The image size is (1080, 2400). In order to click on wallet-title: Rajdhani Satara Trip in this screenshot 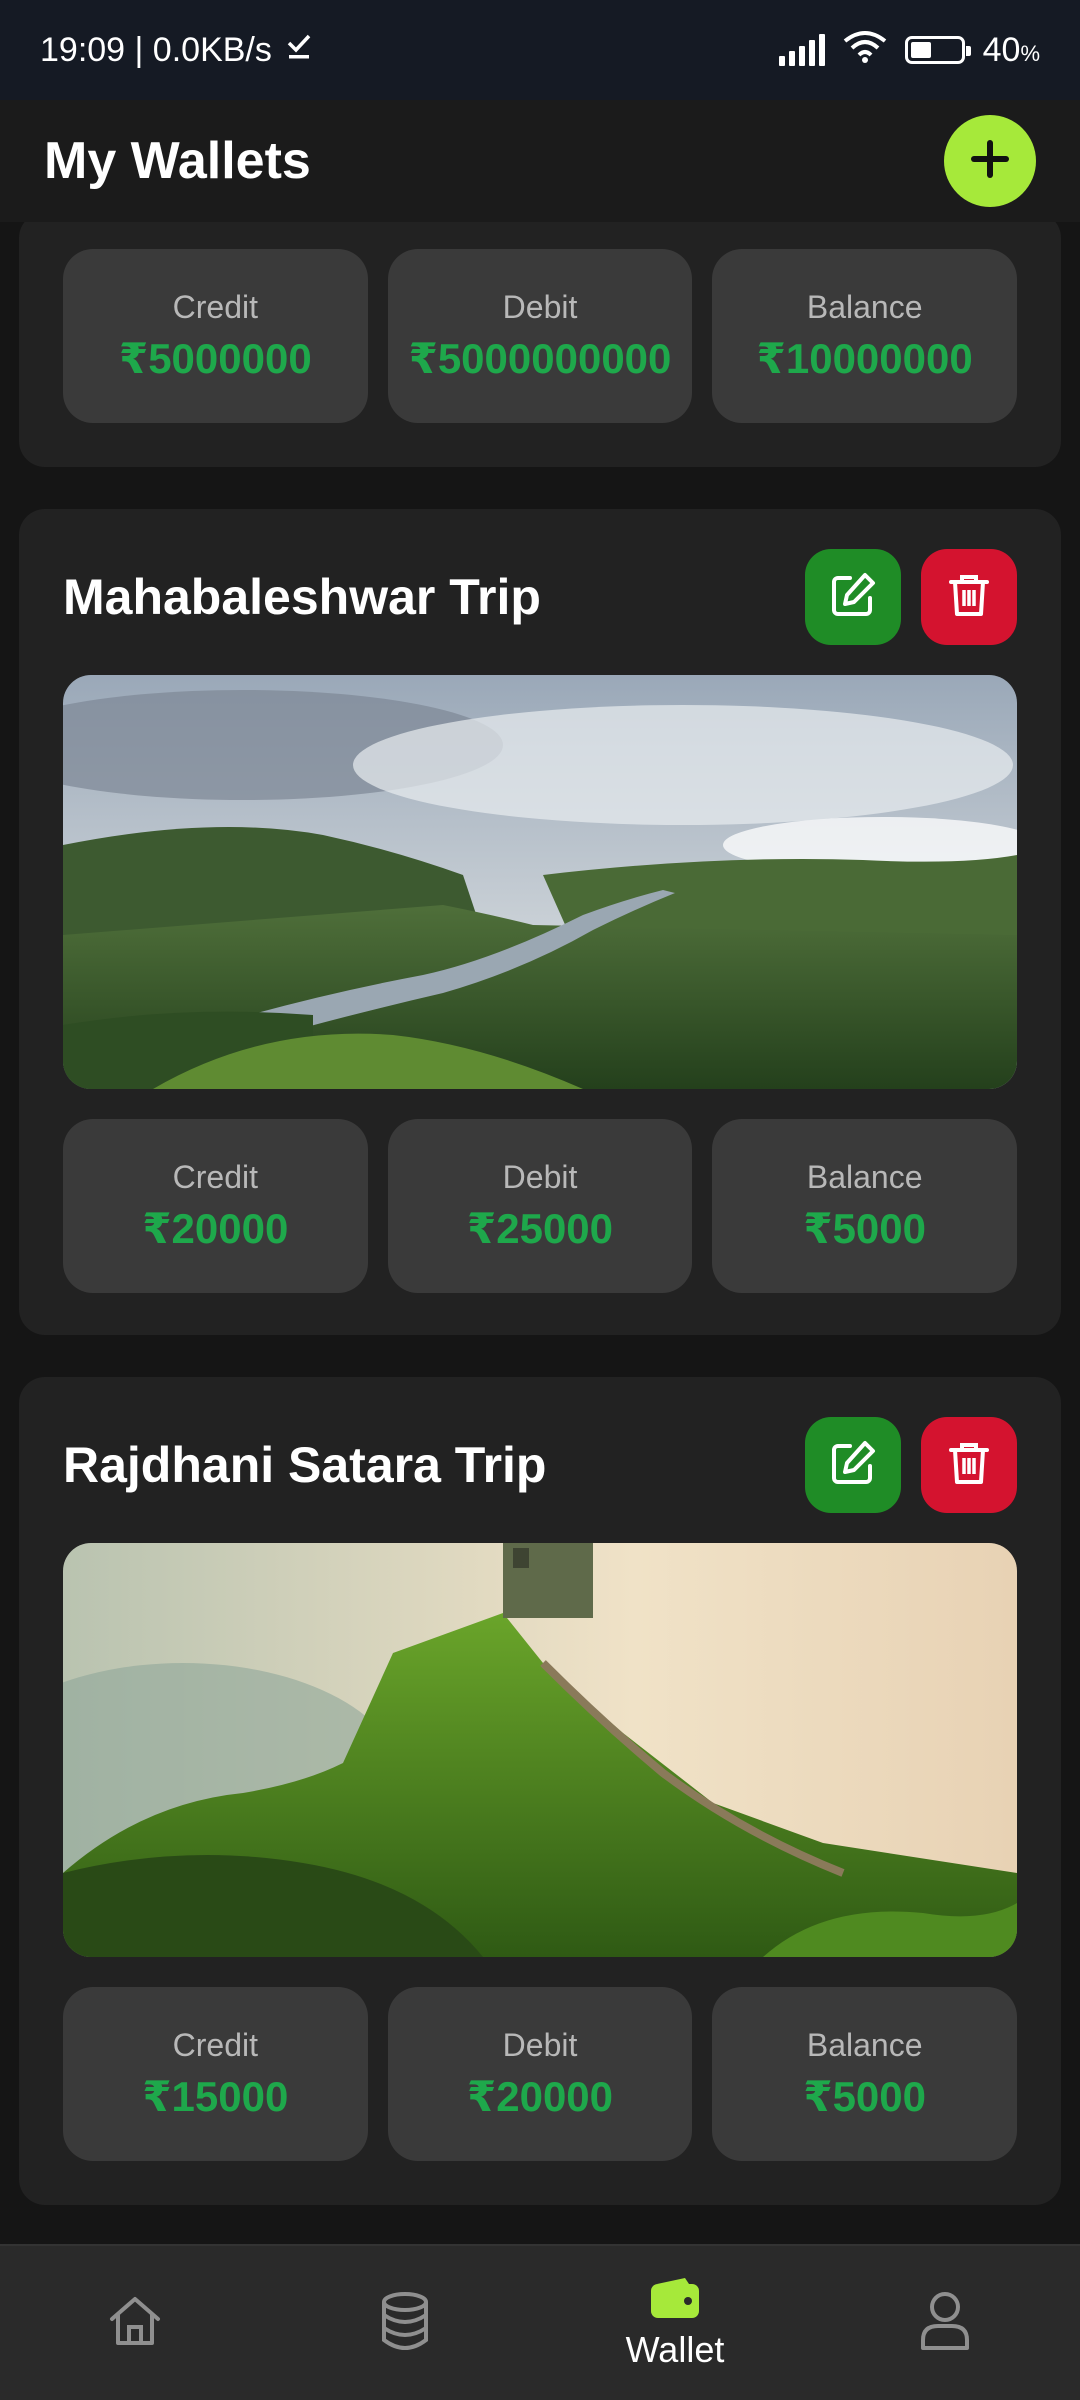, I will do `click(305, 1465)`.